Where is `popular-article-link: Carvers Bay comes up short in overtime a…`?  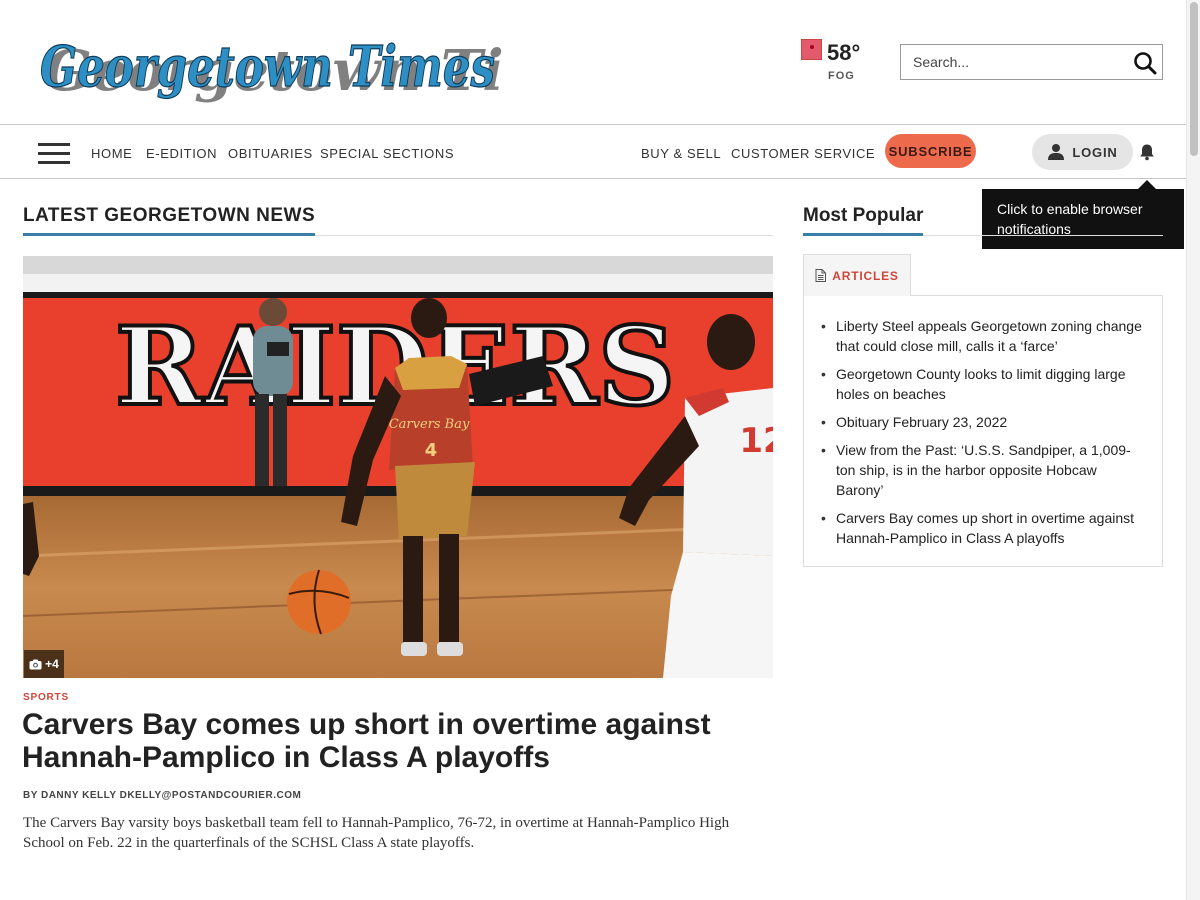
popular-article-link: Carvers Bay comes up short in overtime a… is located at coordinates (983, 528).